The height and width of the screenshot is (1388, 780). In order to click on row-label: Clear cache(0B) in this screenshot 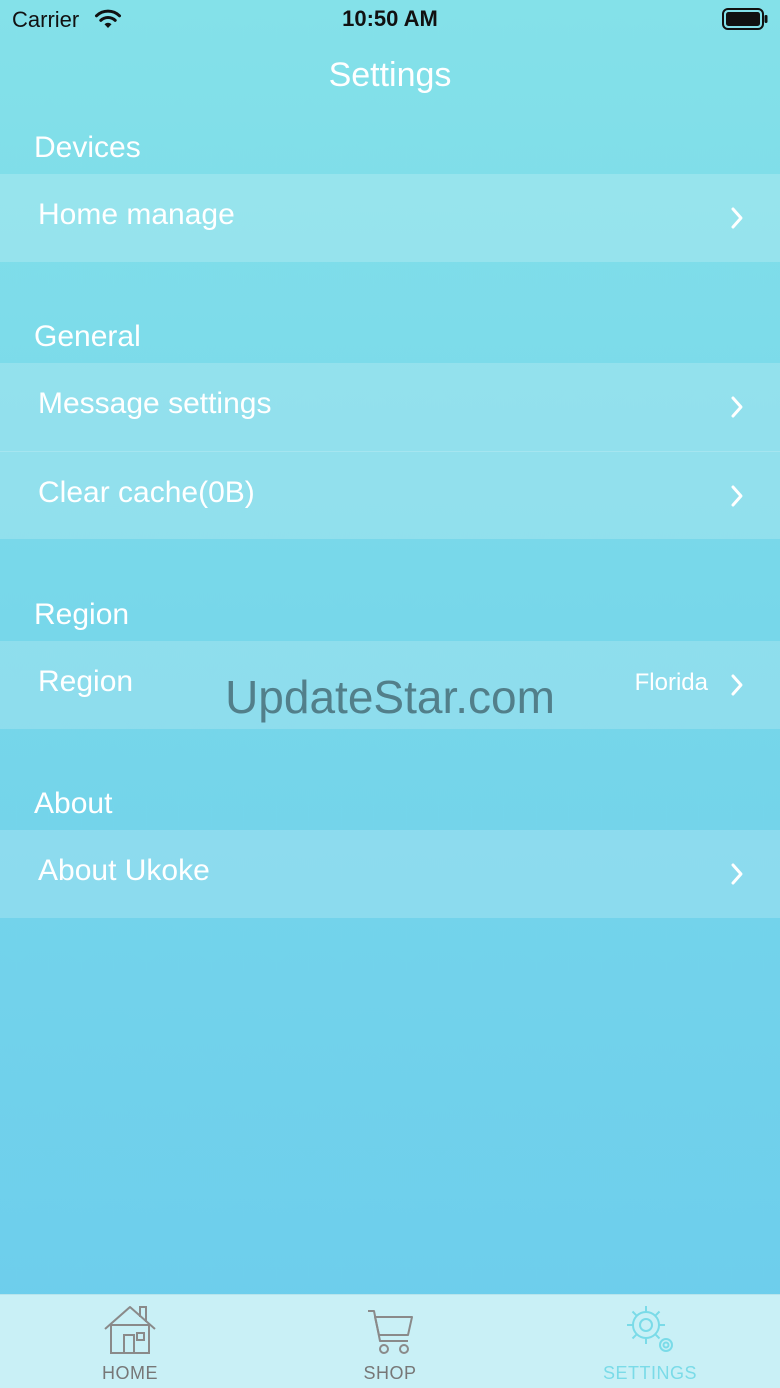, I will do `click(146, 492)`.